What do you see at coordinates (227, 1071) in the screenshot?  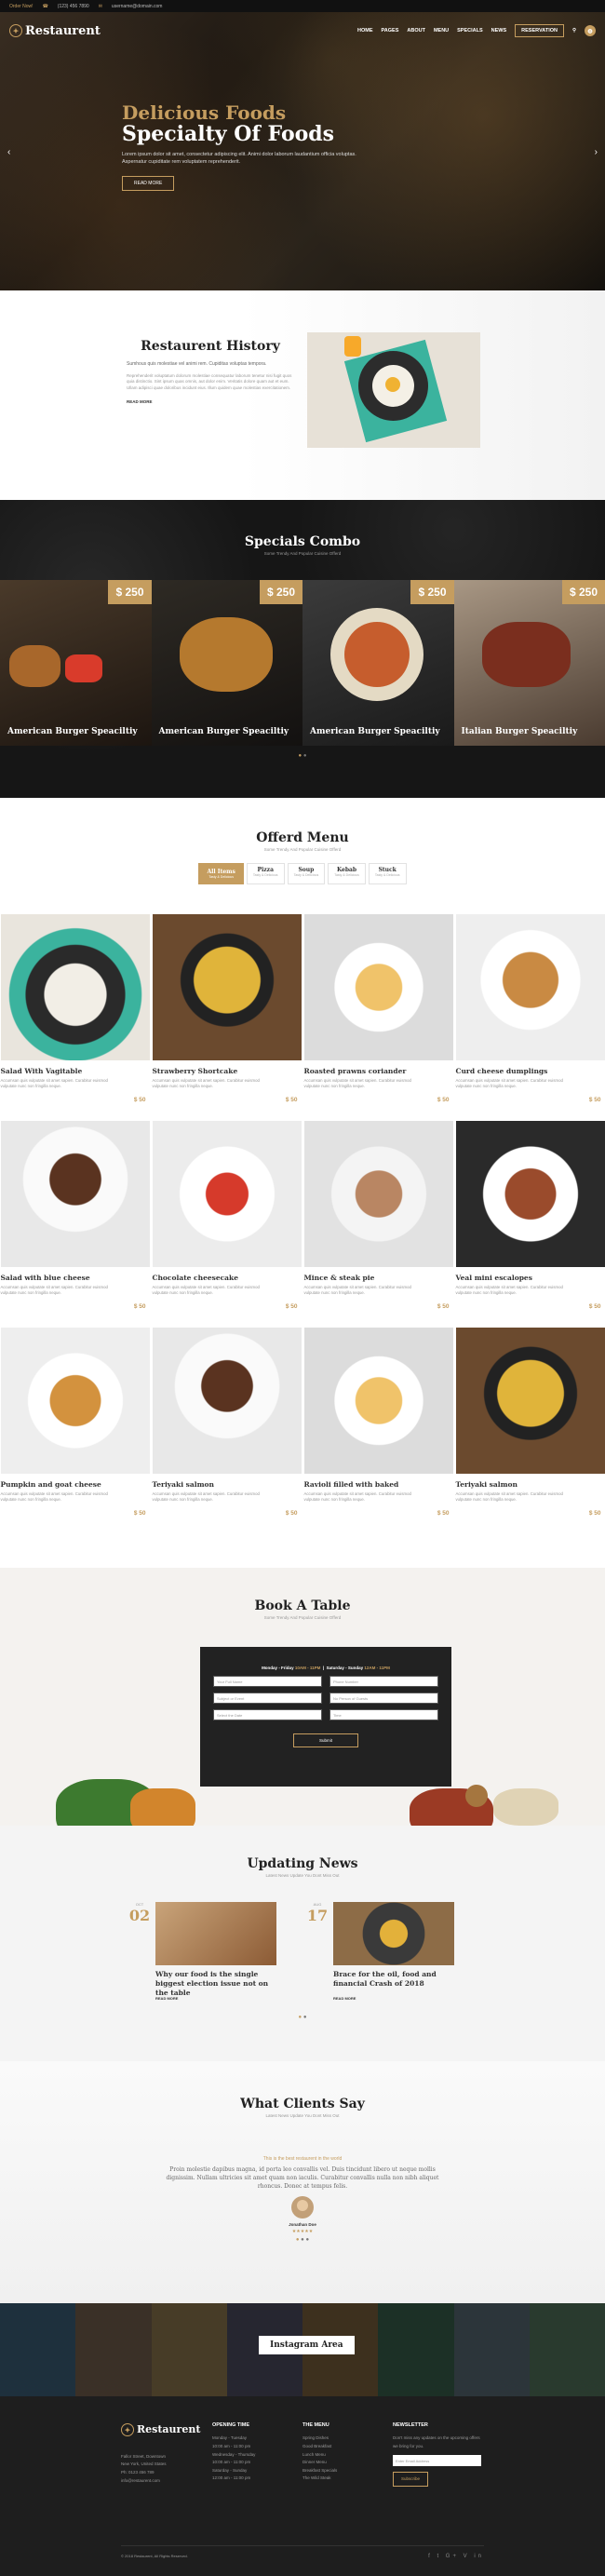 I see `menu-item-name: Strawberry Shortcake` at bounding box center [227, 1071].